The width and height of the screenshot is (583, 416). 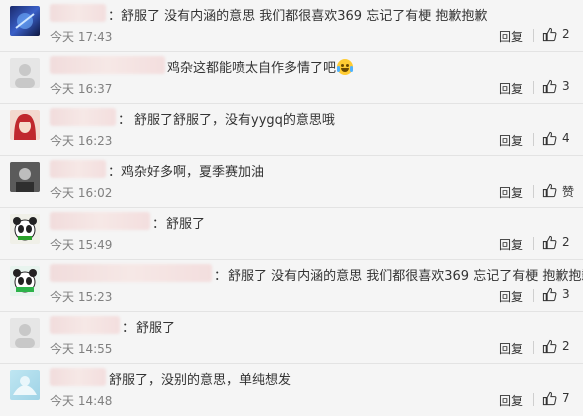 I want to click on comment-text: 舒服了，没别的意思，单纯想发, so click(x=200, y=380).